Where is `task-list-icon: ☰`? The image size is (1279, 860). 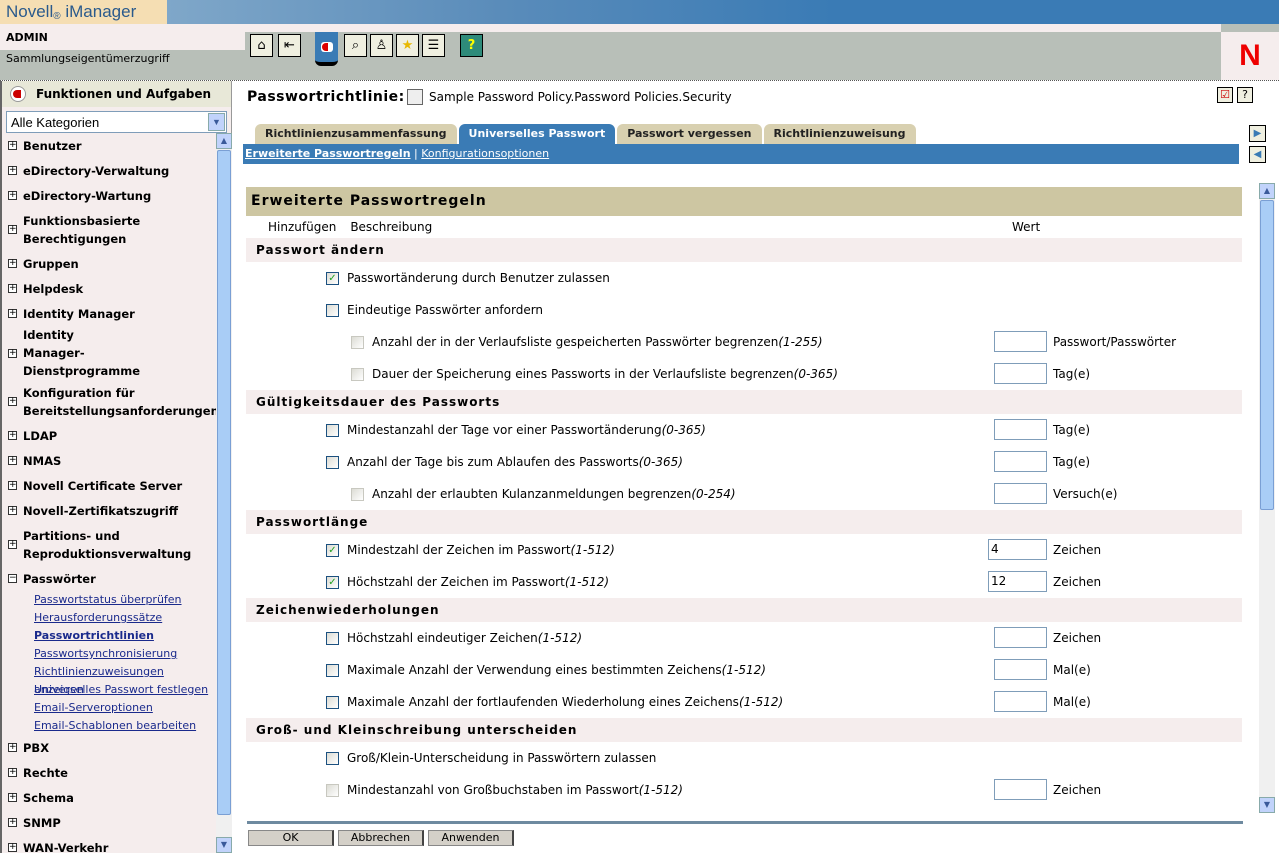 task-list-icon: ☰ is located at coordinates (433, 45).